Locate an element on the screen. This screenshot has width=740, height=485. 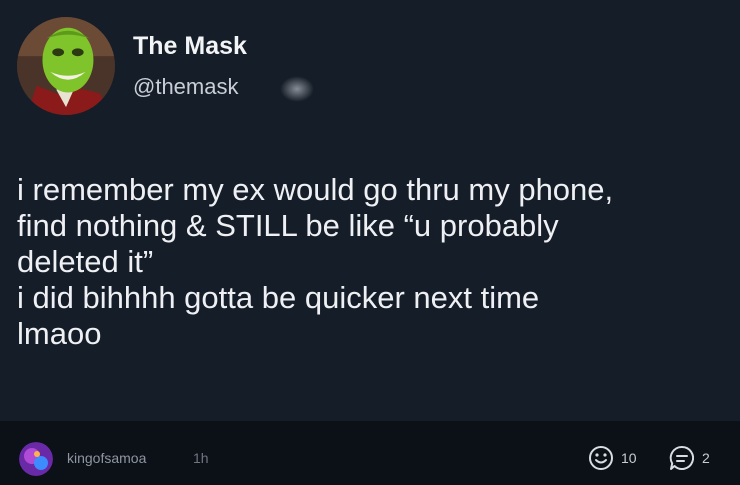
comments-button: 2 is located at coordinates (688, 458).